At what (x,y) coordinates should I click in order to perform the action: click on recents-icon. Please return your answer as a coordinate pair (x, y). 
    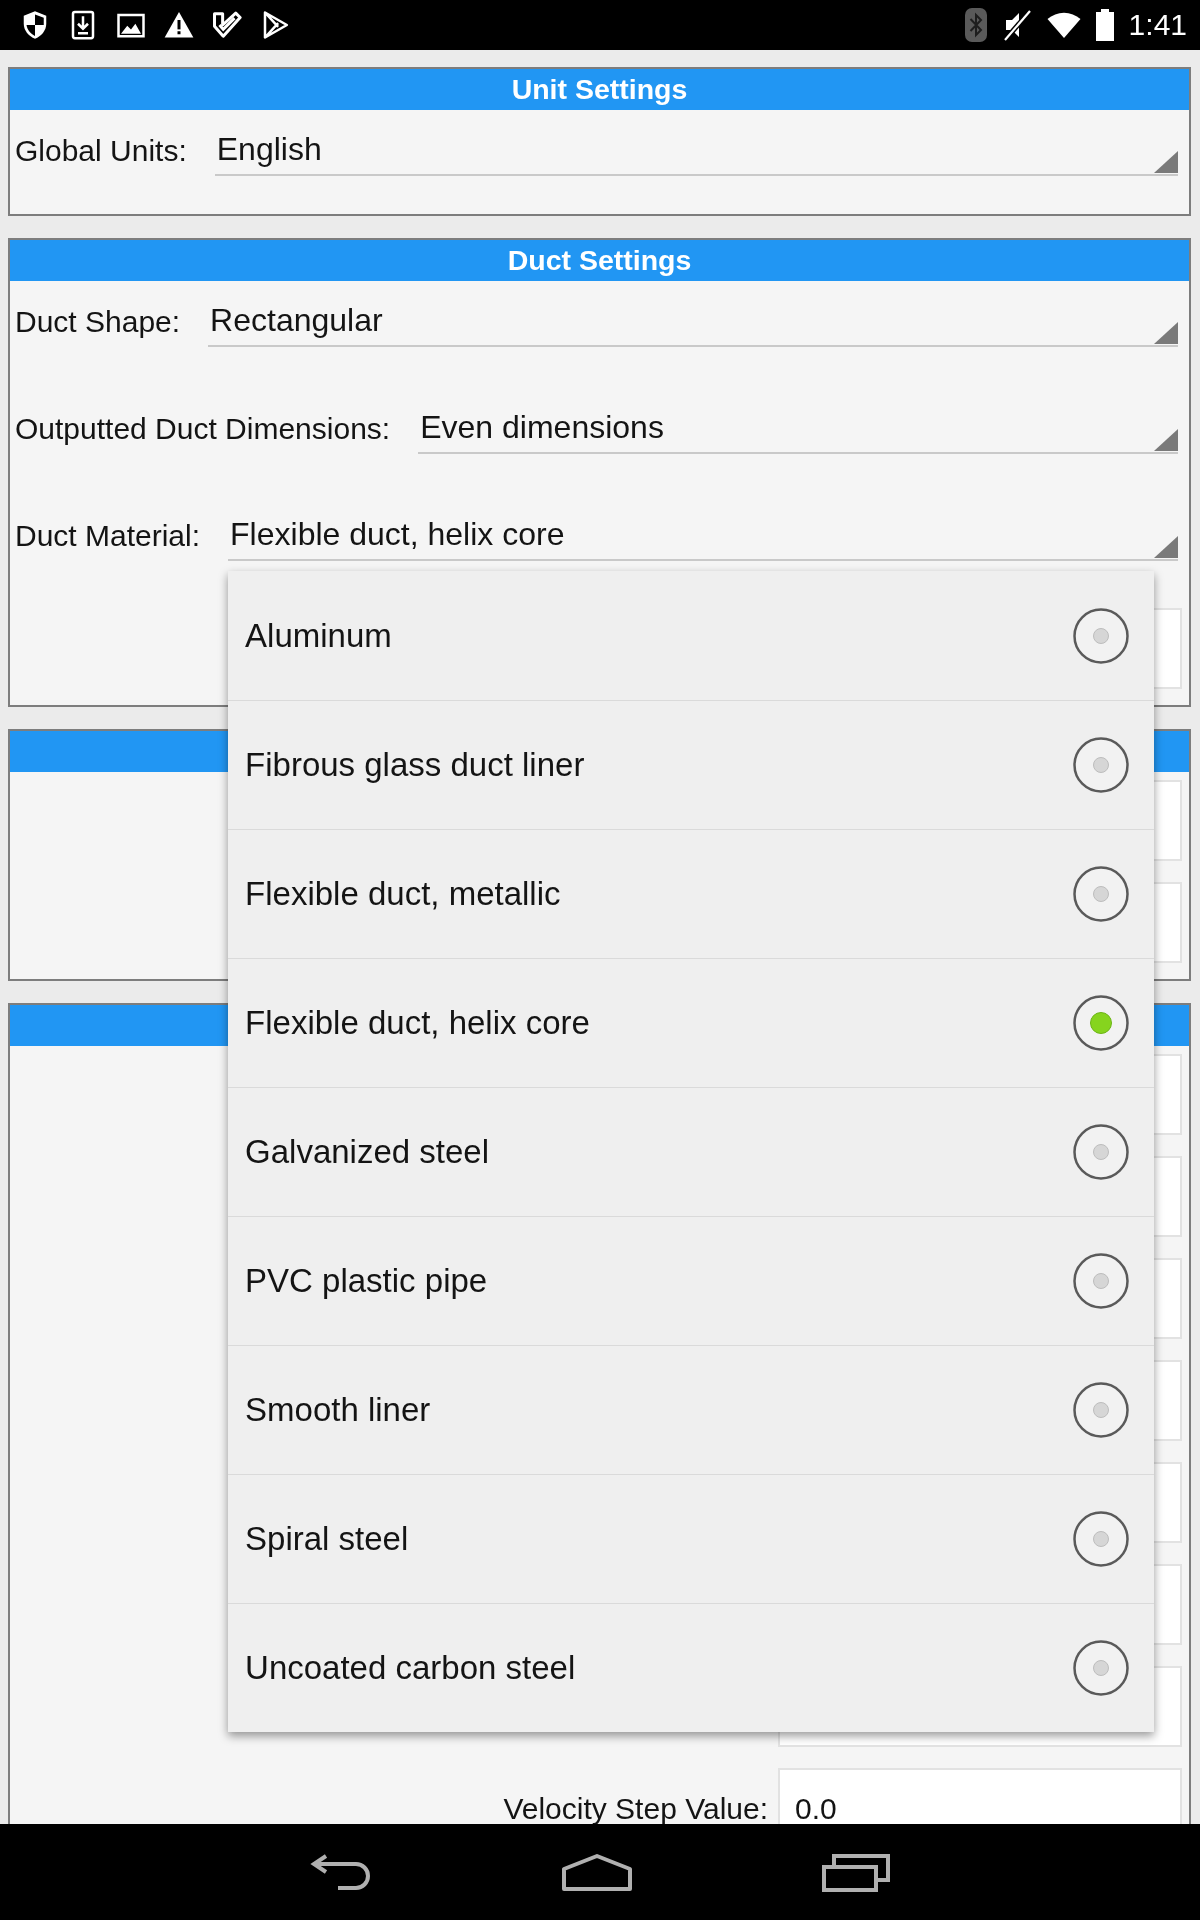
    Looking at the image, I should click on (856, 1872).